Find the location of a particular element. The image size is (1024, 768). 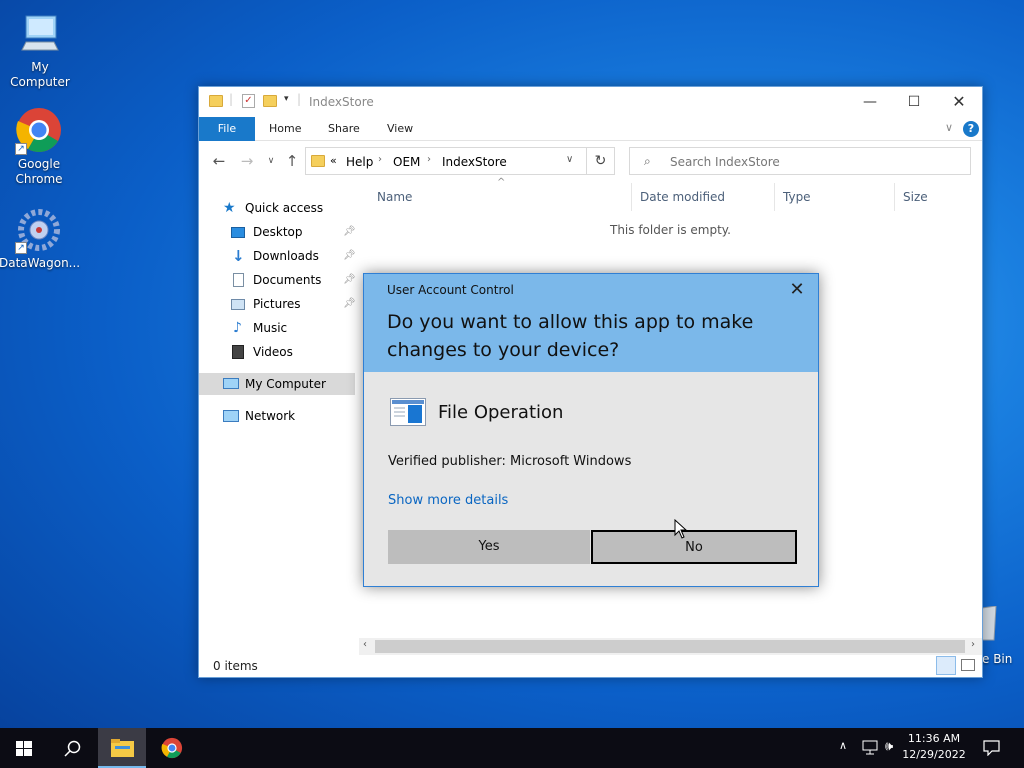

column-type: Type is located at coordinates (834, 197).